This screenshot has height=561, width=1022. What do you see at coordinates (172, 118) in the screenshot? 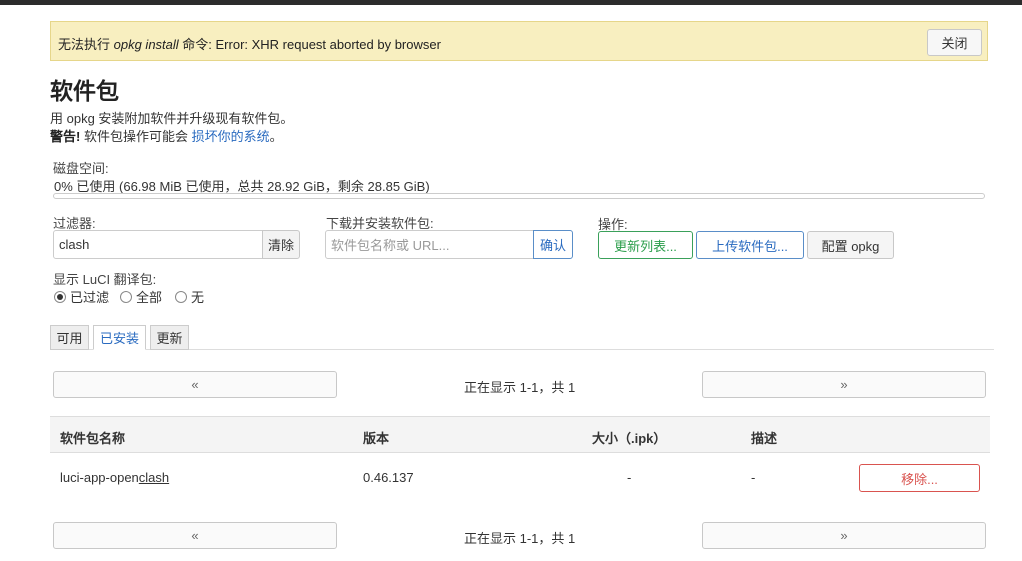
I see `page-description: 用 opkg 安装附加软件并升级现有软件包。` at bounding box center [172, 118].